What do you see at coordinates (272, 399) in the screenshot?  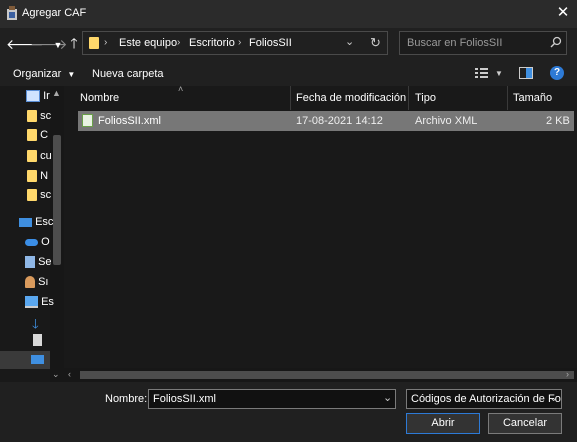 I see `filename-input: FoliosSII.xml` at bounding box center [272, 399].